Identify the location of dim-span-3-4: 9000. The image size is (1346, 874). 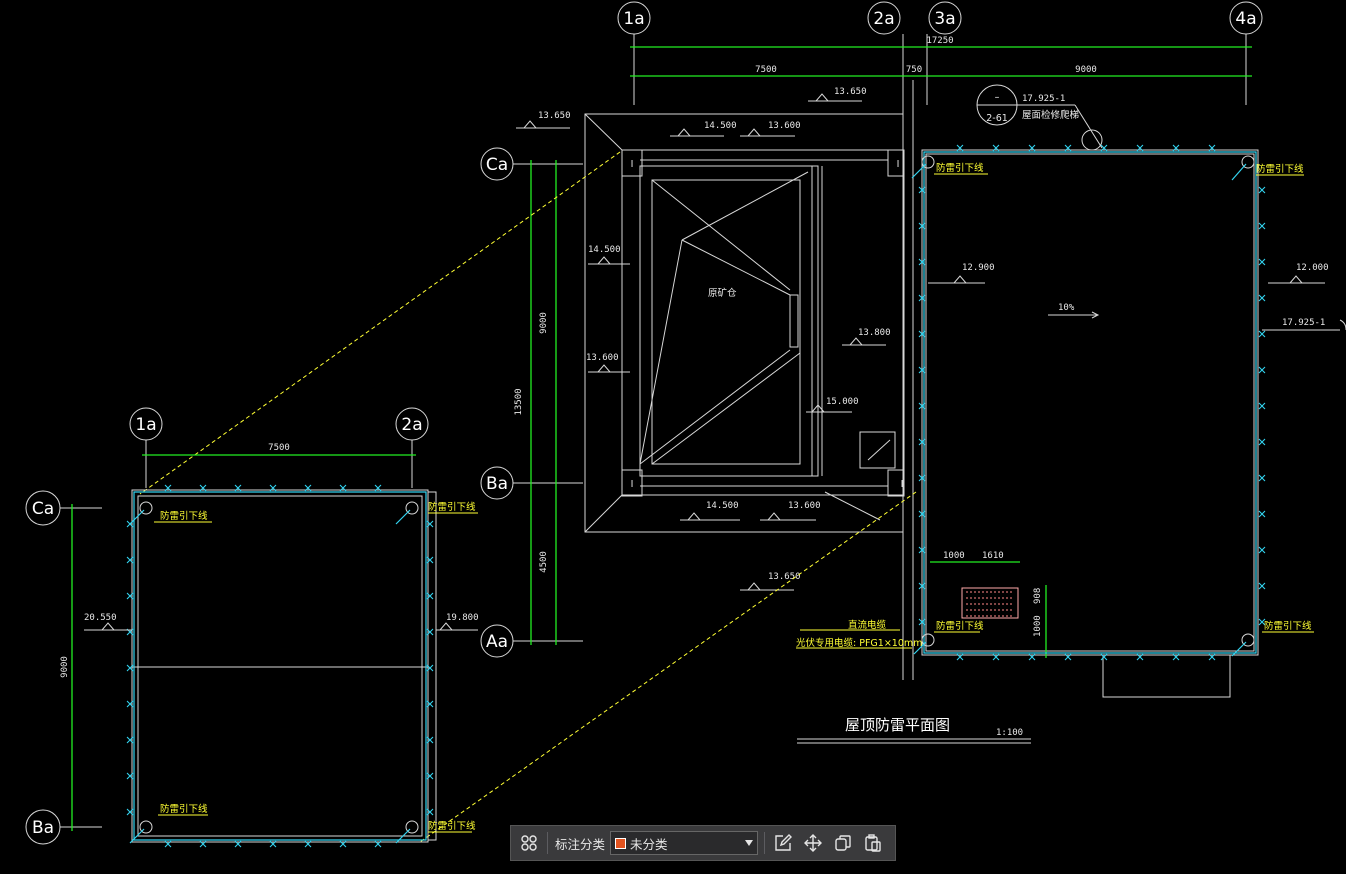
(1086, 70).